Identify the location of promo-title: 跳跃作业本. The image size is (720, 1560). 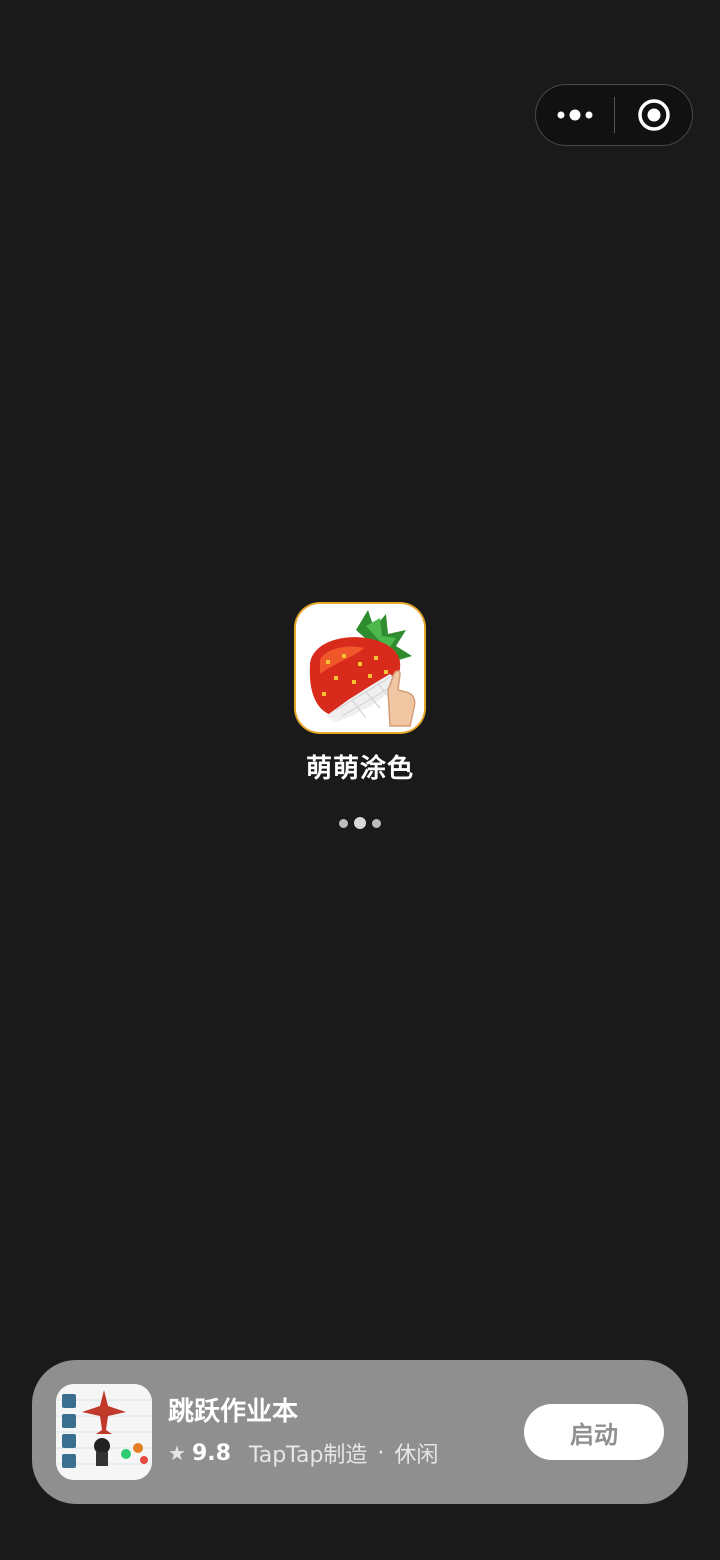
(233, 1412).